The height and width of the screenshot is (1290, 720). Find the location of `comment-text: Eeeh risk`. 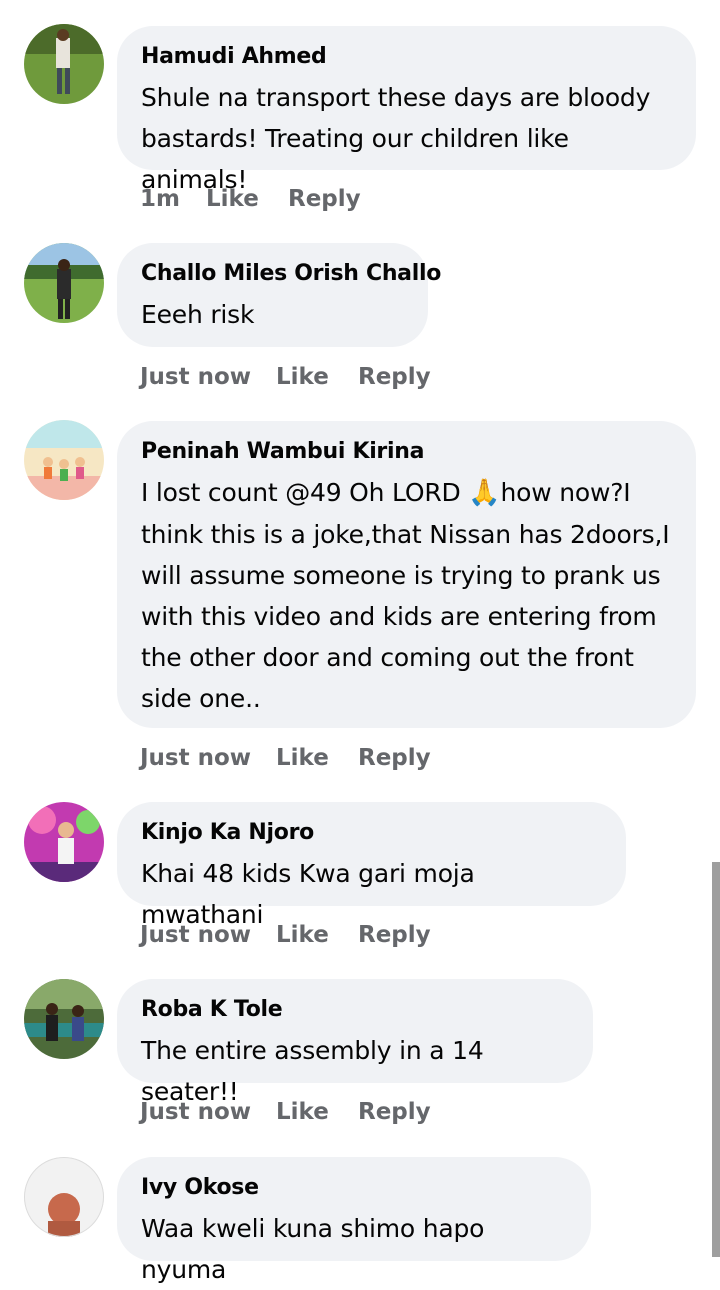

comment-text: Eeeh risk is located at coordinates (198, 314).